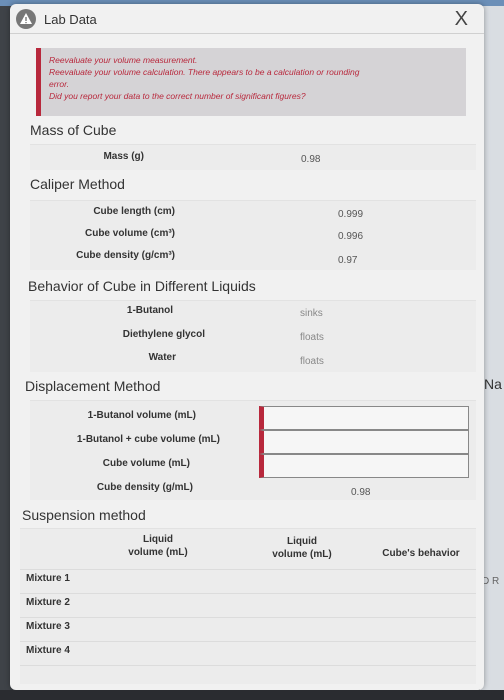 Image resolution: width=504 pixels, height=700 pixels. I want to click on displacement-label-cube-density: Cube density (g/mL), so click(144, 487).